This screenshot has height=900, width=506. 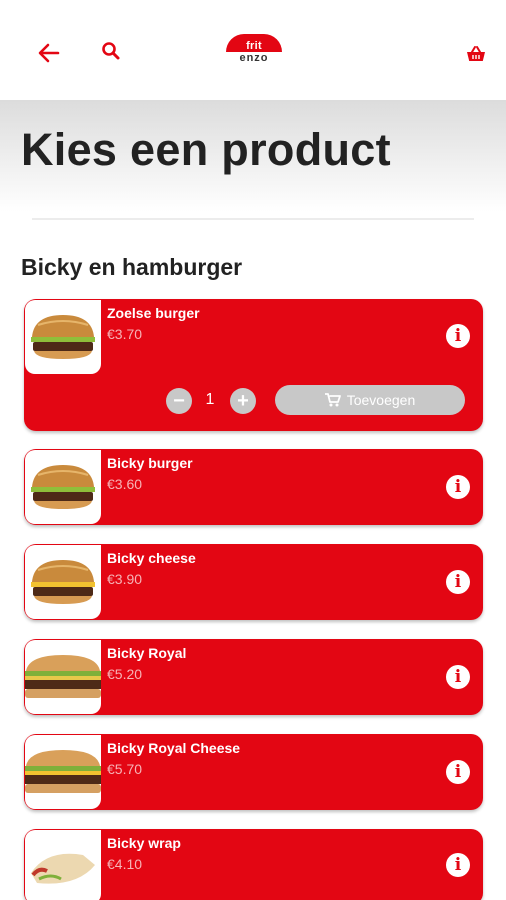 What do you see at coordinates (253, 772) in the screenshot?
I see `product-card: Bicky Royal Cheese €5.70 i` at bounding box center [253, 772].